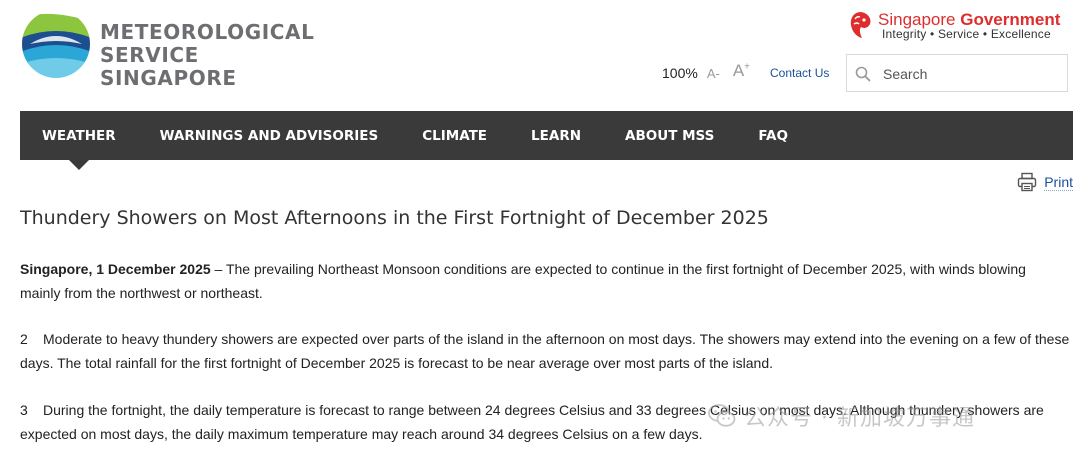  What do you see at coordinates (972, 74) in the screenshot?
I see `search-input` at bounding box center [972, 74].